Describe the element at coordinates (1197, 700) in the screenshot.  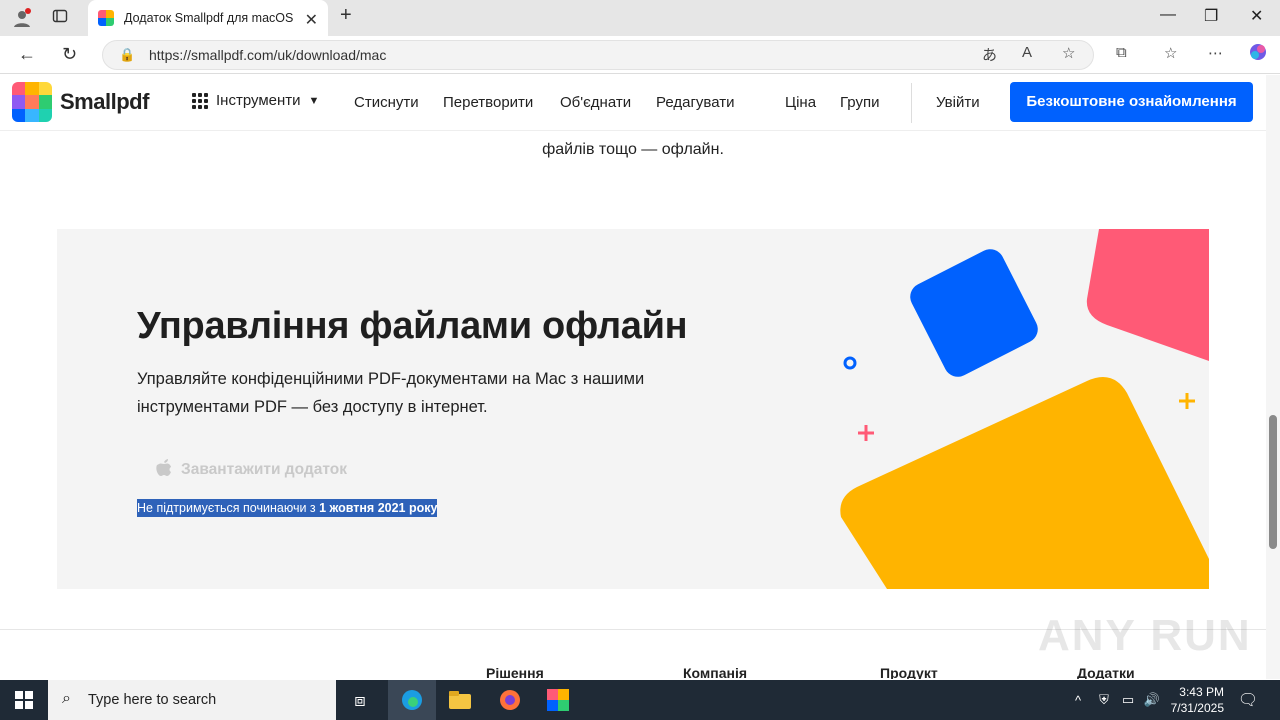
I see `taskbar-clock: 3:43 PM 7/31/2025` at that location.